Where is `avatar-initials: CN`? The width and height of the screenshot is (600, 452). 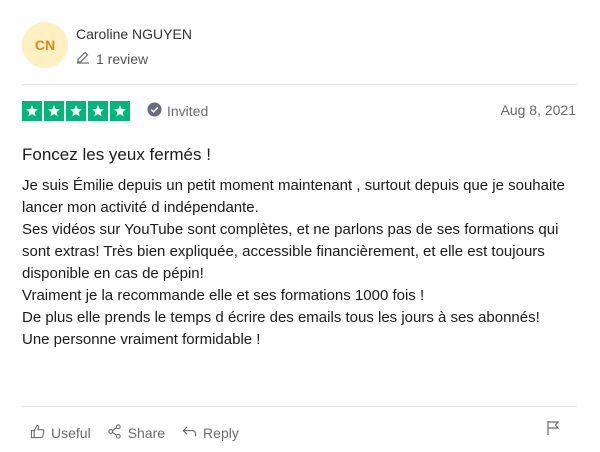 avatar-initials: CN is located at coordinates (45, 45).